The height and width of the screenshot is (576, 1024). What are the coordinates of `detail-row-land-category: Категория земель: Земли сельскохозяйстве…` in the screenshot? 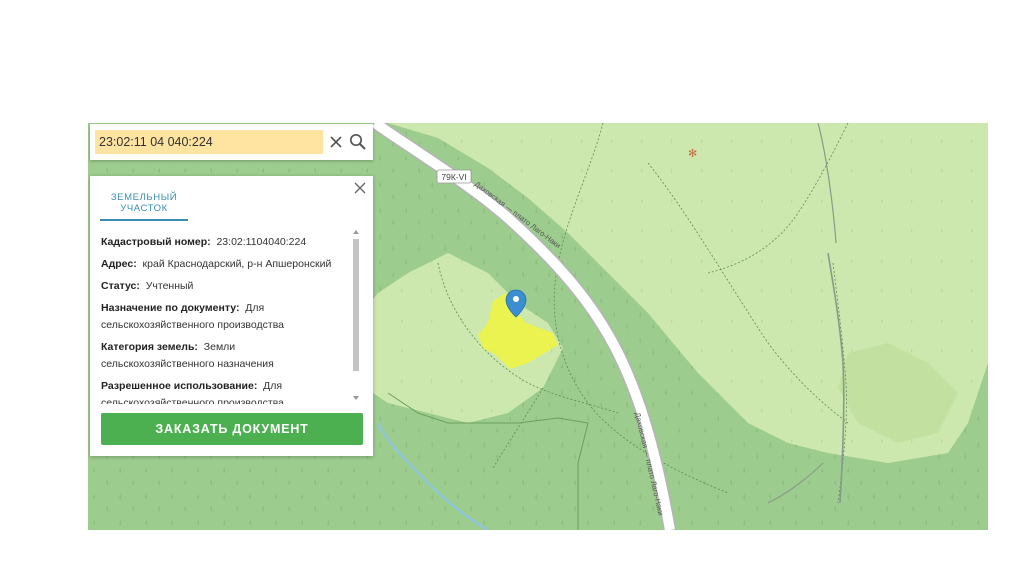 It's located at (225, 356).